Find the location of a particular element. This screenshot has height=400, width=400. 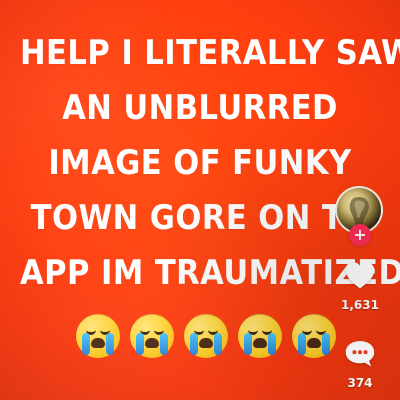

emoji-row is located at coordinates (206, 336).